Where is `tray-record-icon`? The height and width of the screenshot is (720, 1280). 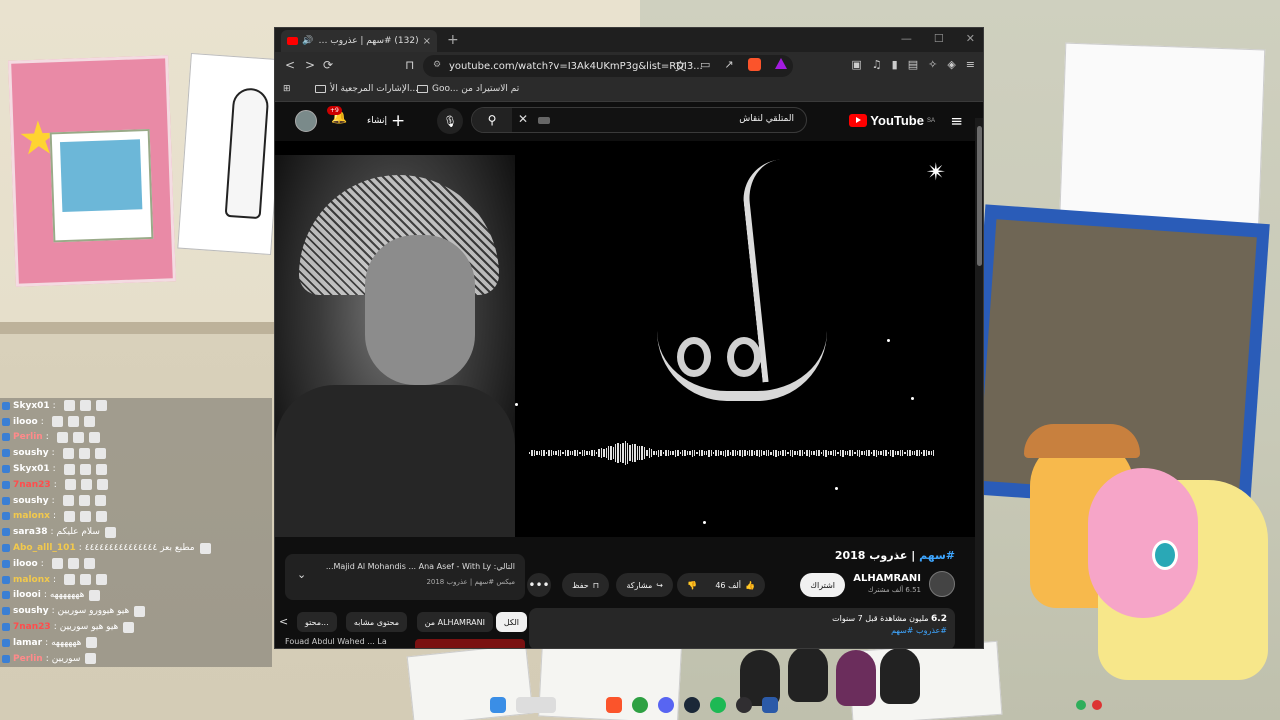
tray-record-icon is located at coordinates (1097, 705).